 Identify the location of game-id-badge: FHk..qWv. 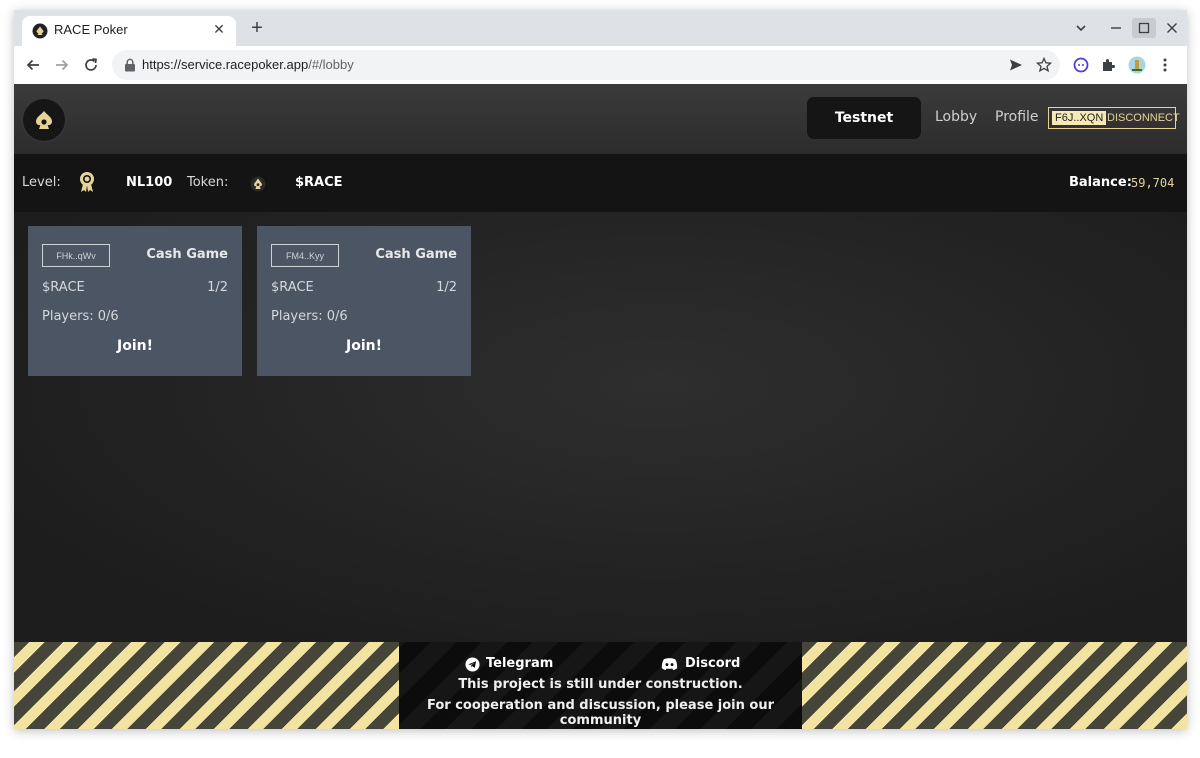
(76, 255).